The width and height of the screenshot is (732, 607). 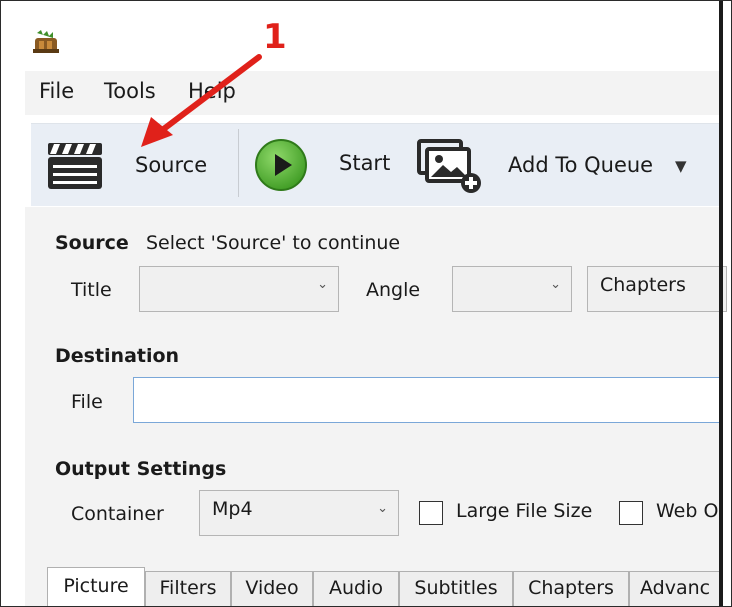 I want to click on annotation-arrow-icon, so click(x=201, y=100).